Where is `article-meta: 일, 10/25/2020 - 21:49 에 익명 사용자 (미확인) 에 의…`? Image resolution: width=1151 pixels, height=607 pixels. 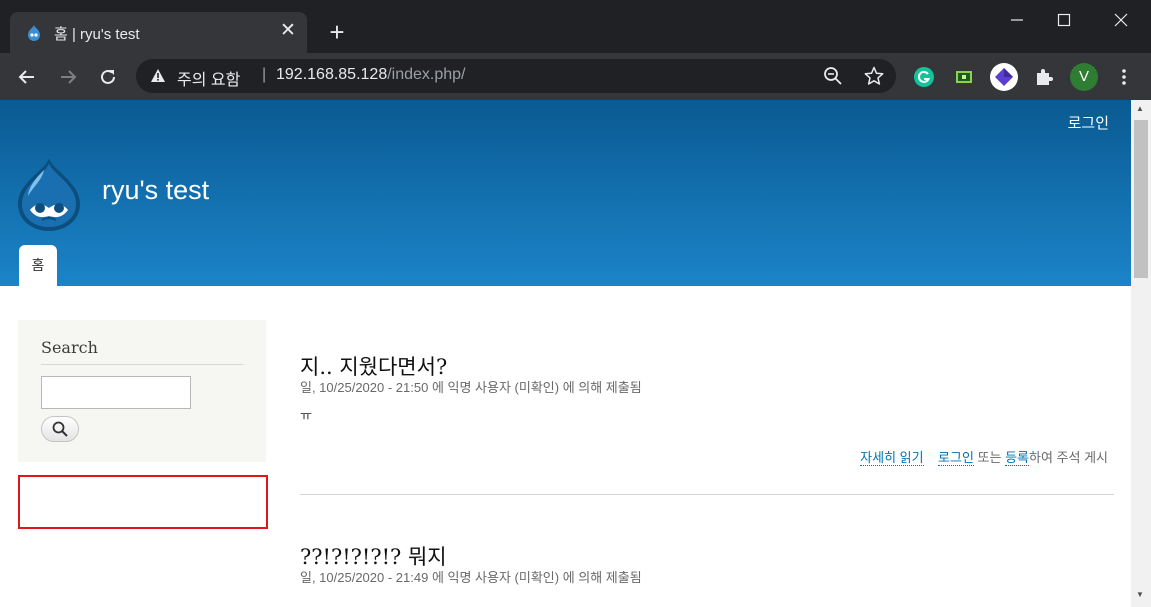 article-meta: 일, 10/25/2020 - 21:49 에 익명 사용자 (미확인) 에 의… is located at coordinates (471, 577).